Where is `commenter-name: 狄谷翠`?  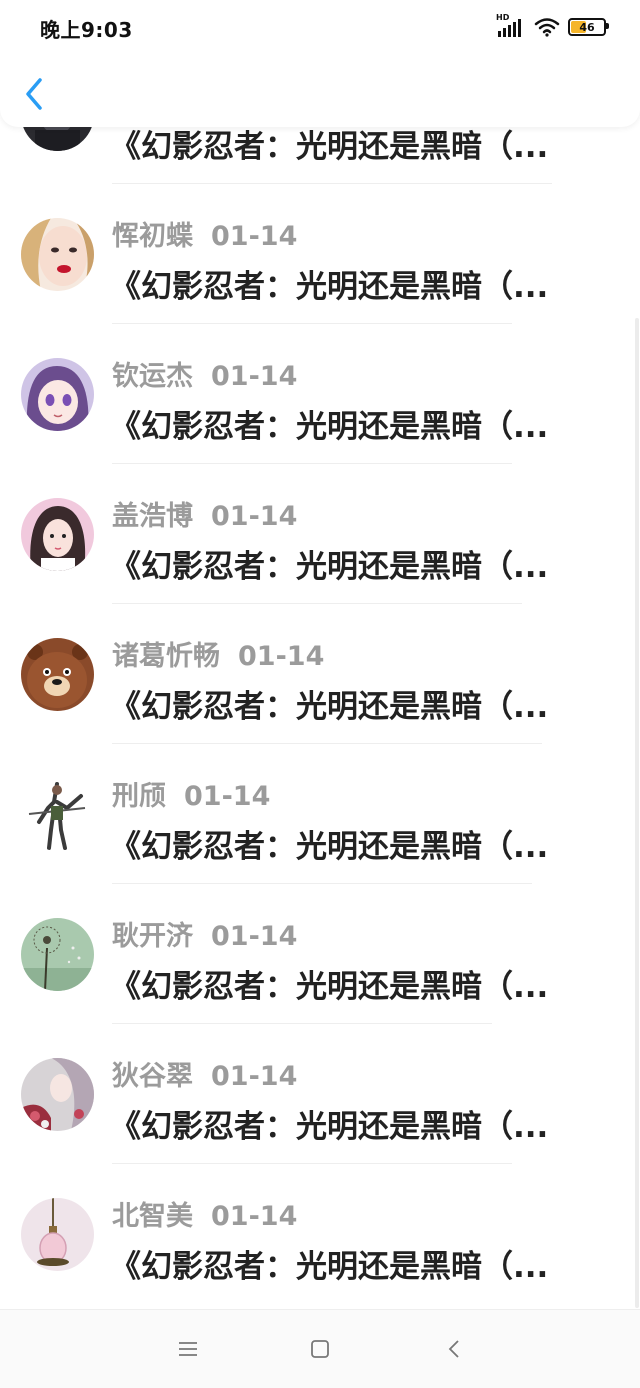
commenter-name: 狄谷翠 is located at coordinates (152, 1076).